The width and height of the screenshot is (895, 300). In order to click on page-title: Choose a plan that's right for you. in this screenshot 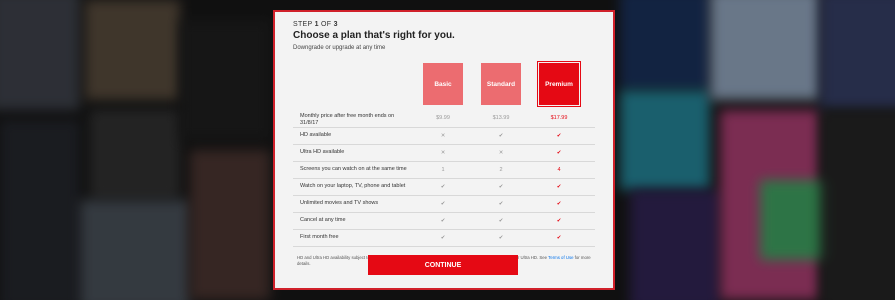, I will do `click(374, 35)`.